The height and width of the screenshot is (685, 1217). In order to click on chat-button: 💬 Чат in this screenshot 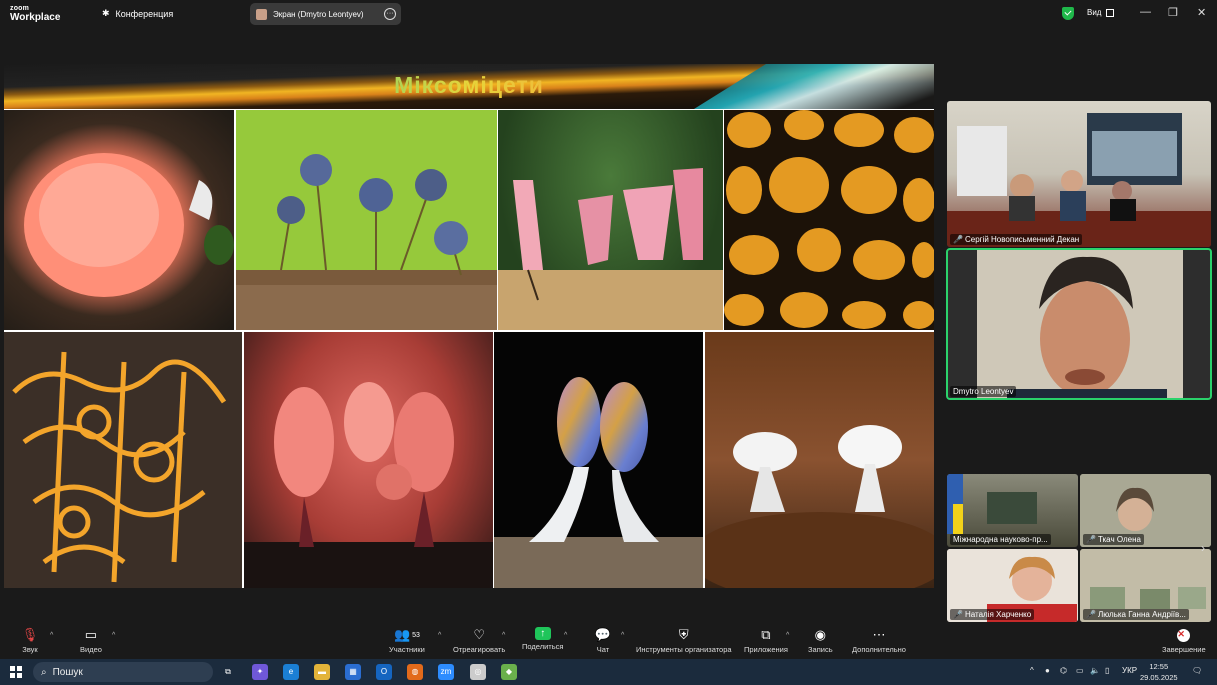, I will do `click(603, 640)`.